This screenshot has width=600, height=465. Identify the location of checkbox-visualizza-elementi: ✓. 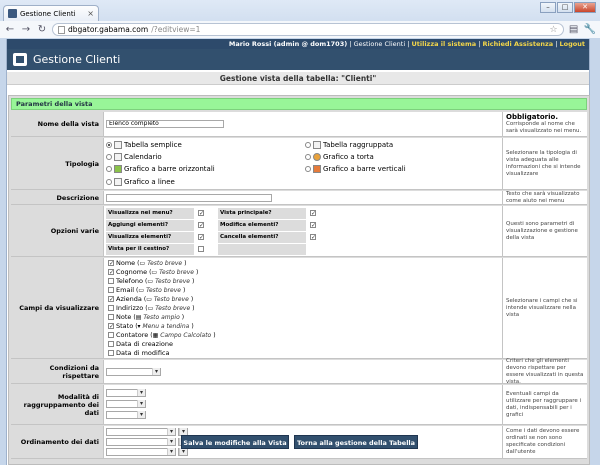
(201, 237).